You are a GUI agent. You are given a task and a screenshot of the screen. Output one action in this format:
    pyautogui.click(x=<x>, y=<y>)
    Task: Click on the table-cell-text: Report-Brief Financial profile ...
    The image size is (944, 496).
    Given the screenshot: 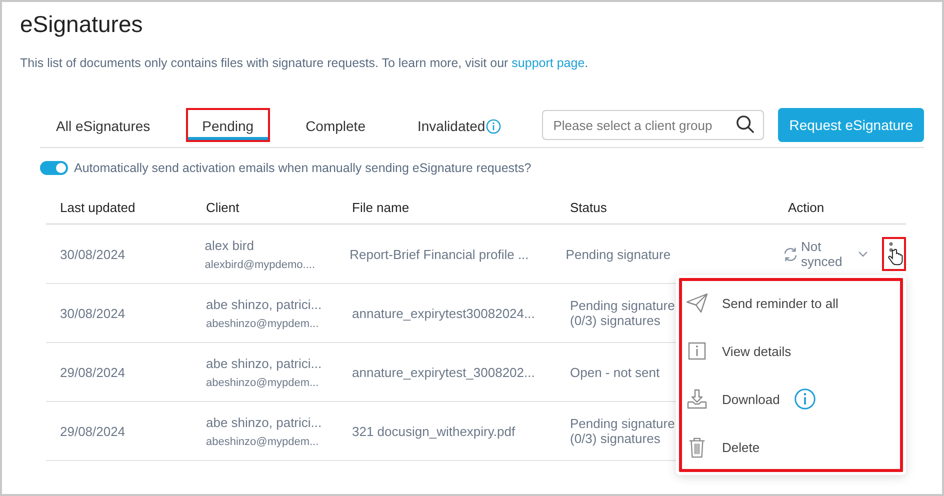 What is the action you would take?
    pyautogui.click(x=440, y=254)
    